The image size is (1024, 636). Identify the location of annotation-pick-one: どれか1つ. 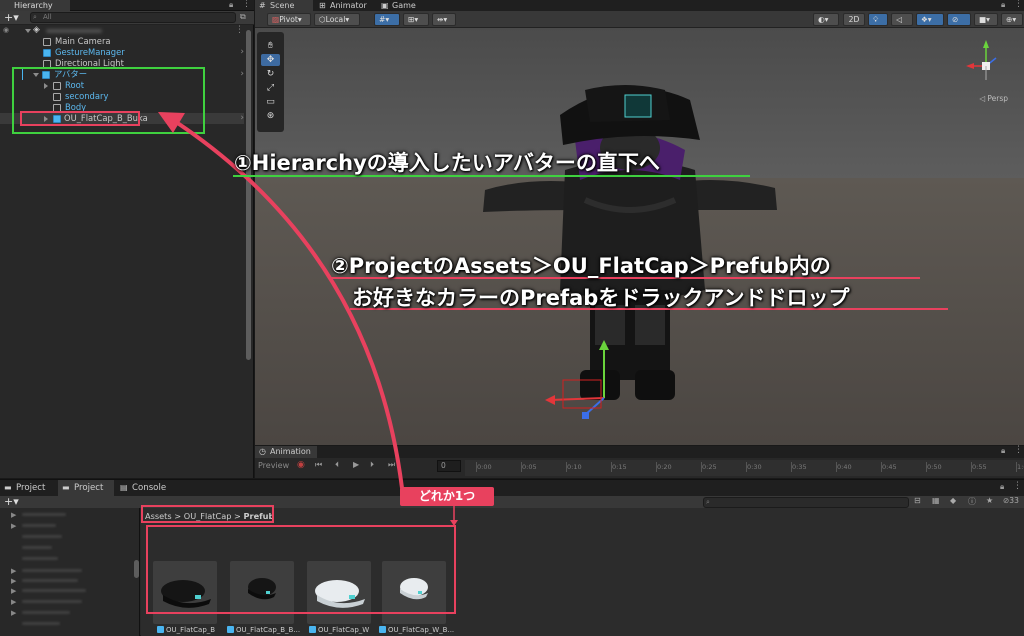
(447, 496).